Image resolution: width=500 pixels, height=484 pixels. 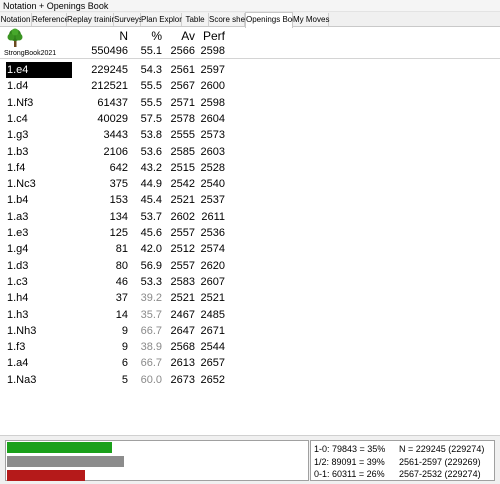 What do you see at coordinates (349, 461) in the screenshot?
I see `result-stat-label: 1/2: 89091 = 39%` at bounding box center [349, 461].